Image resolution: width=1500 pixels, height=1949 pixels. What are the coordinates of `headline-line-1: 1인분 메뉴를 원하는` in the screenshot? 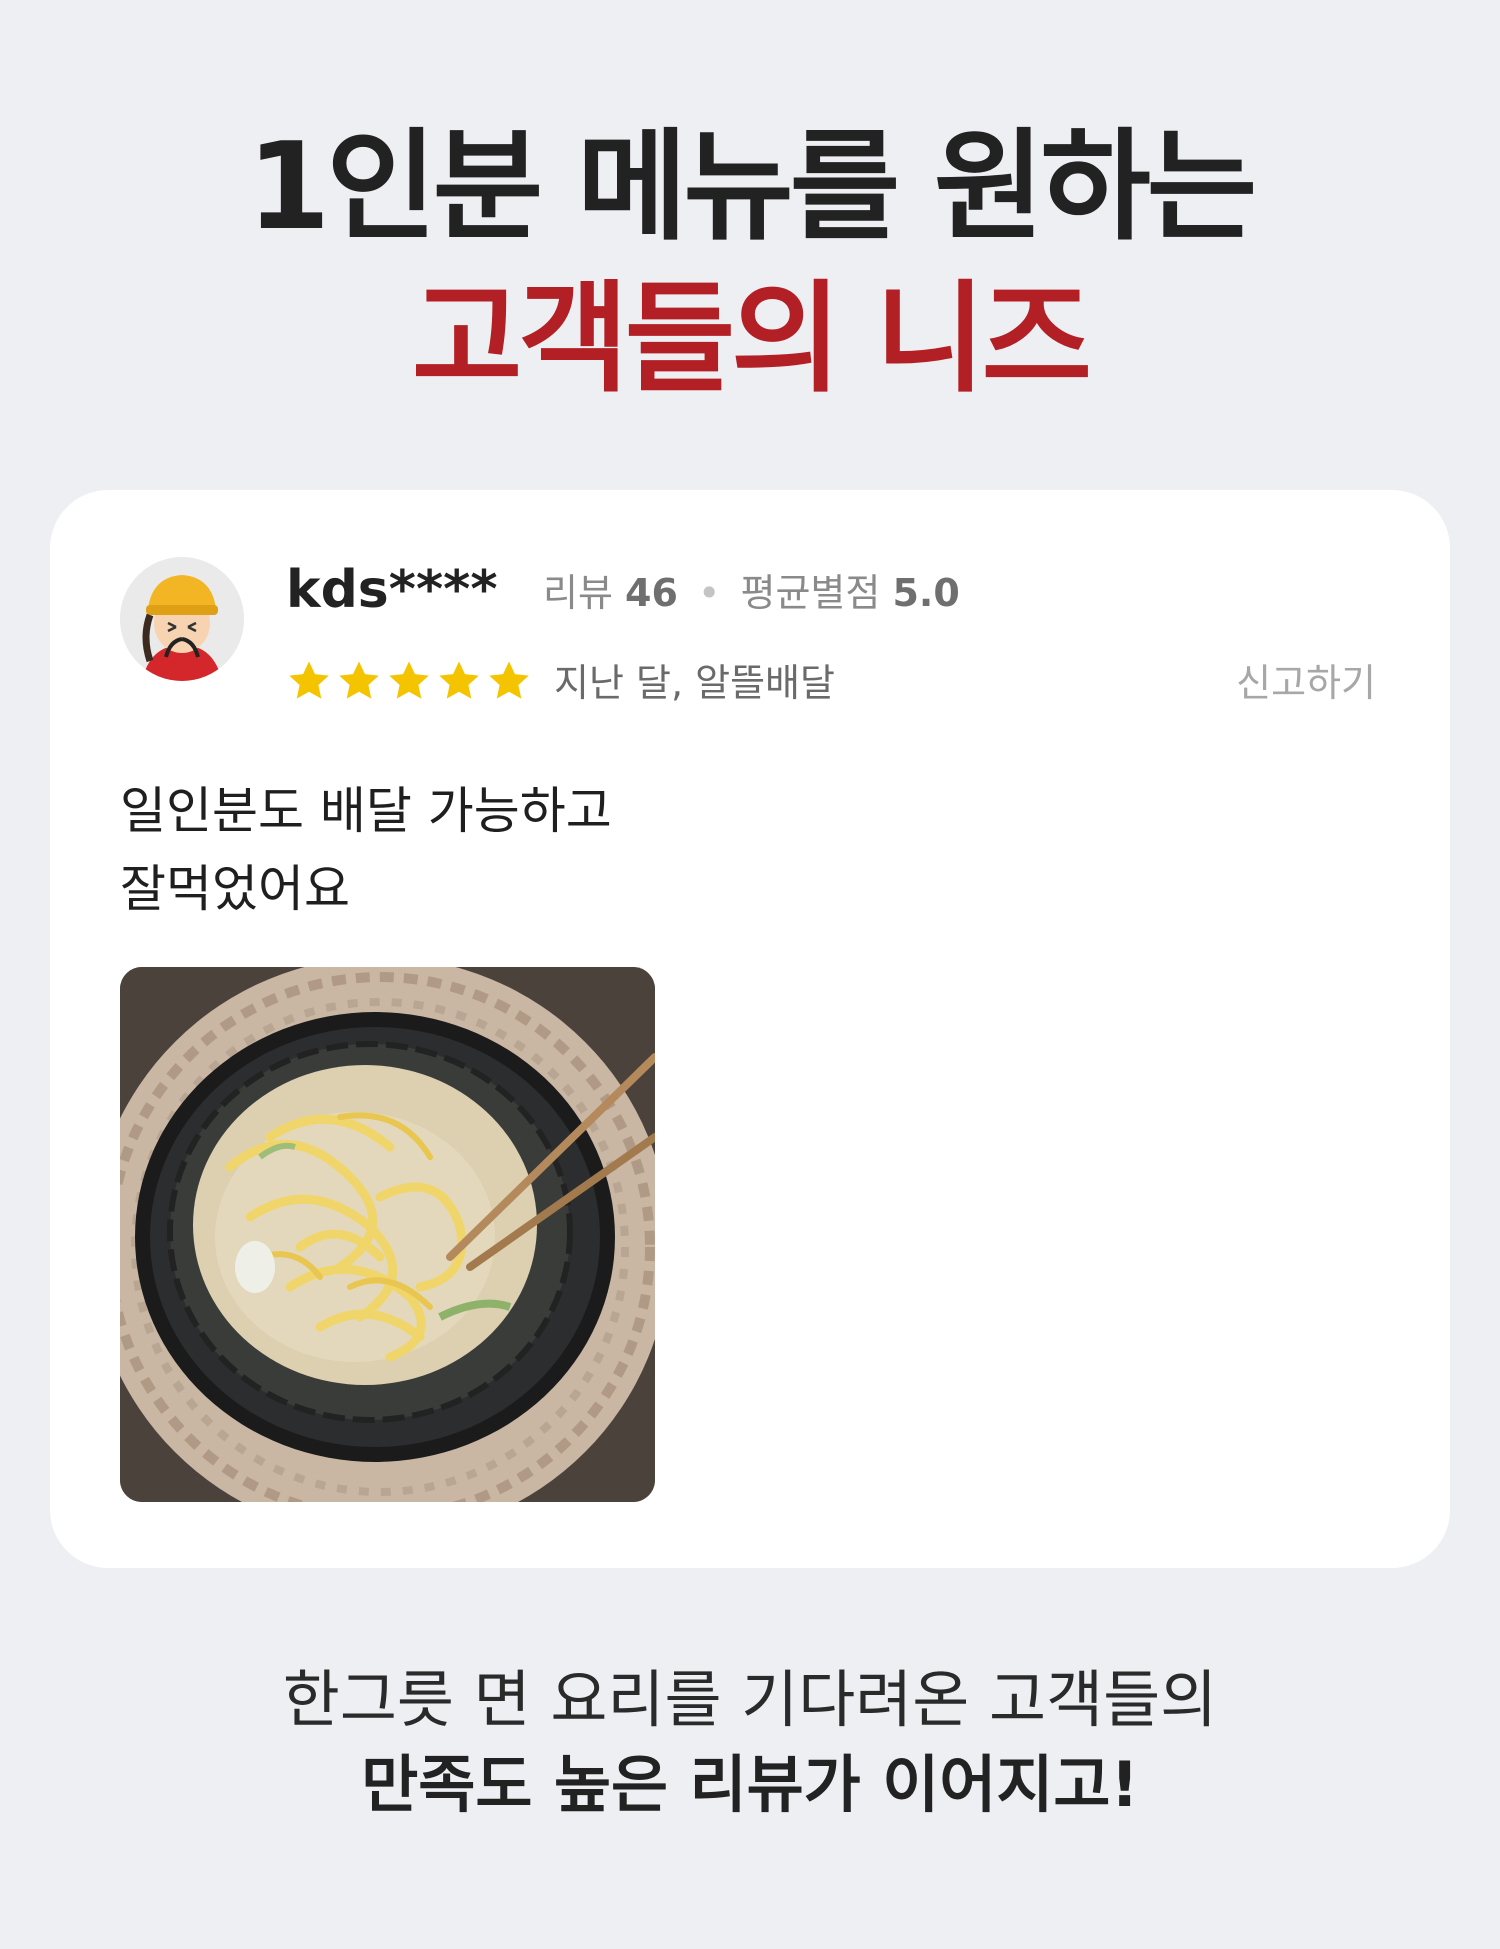 It's located at (751, 187).